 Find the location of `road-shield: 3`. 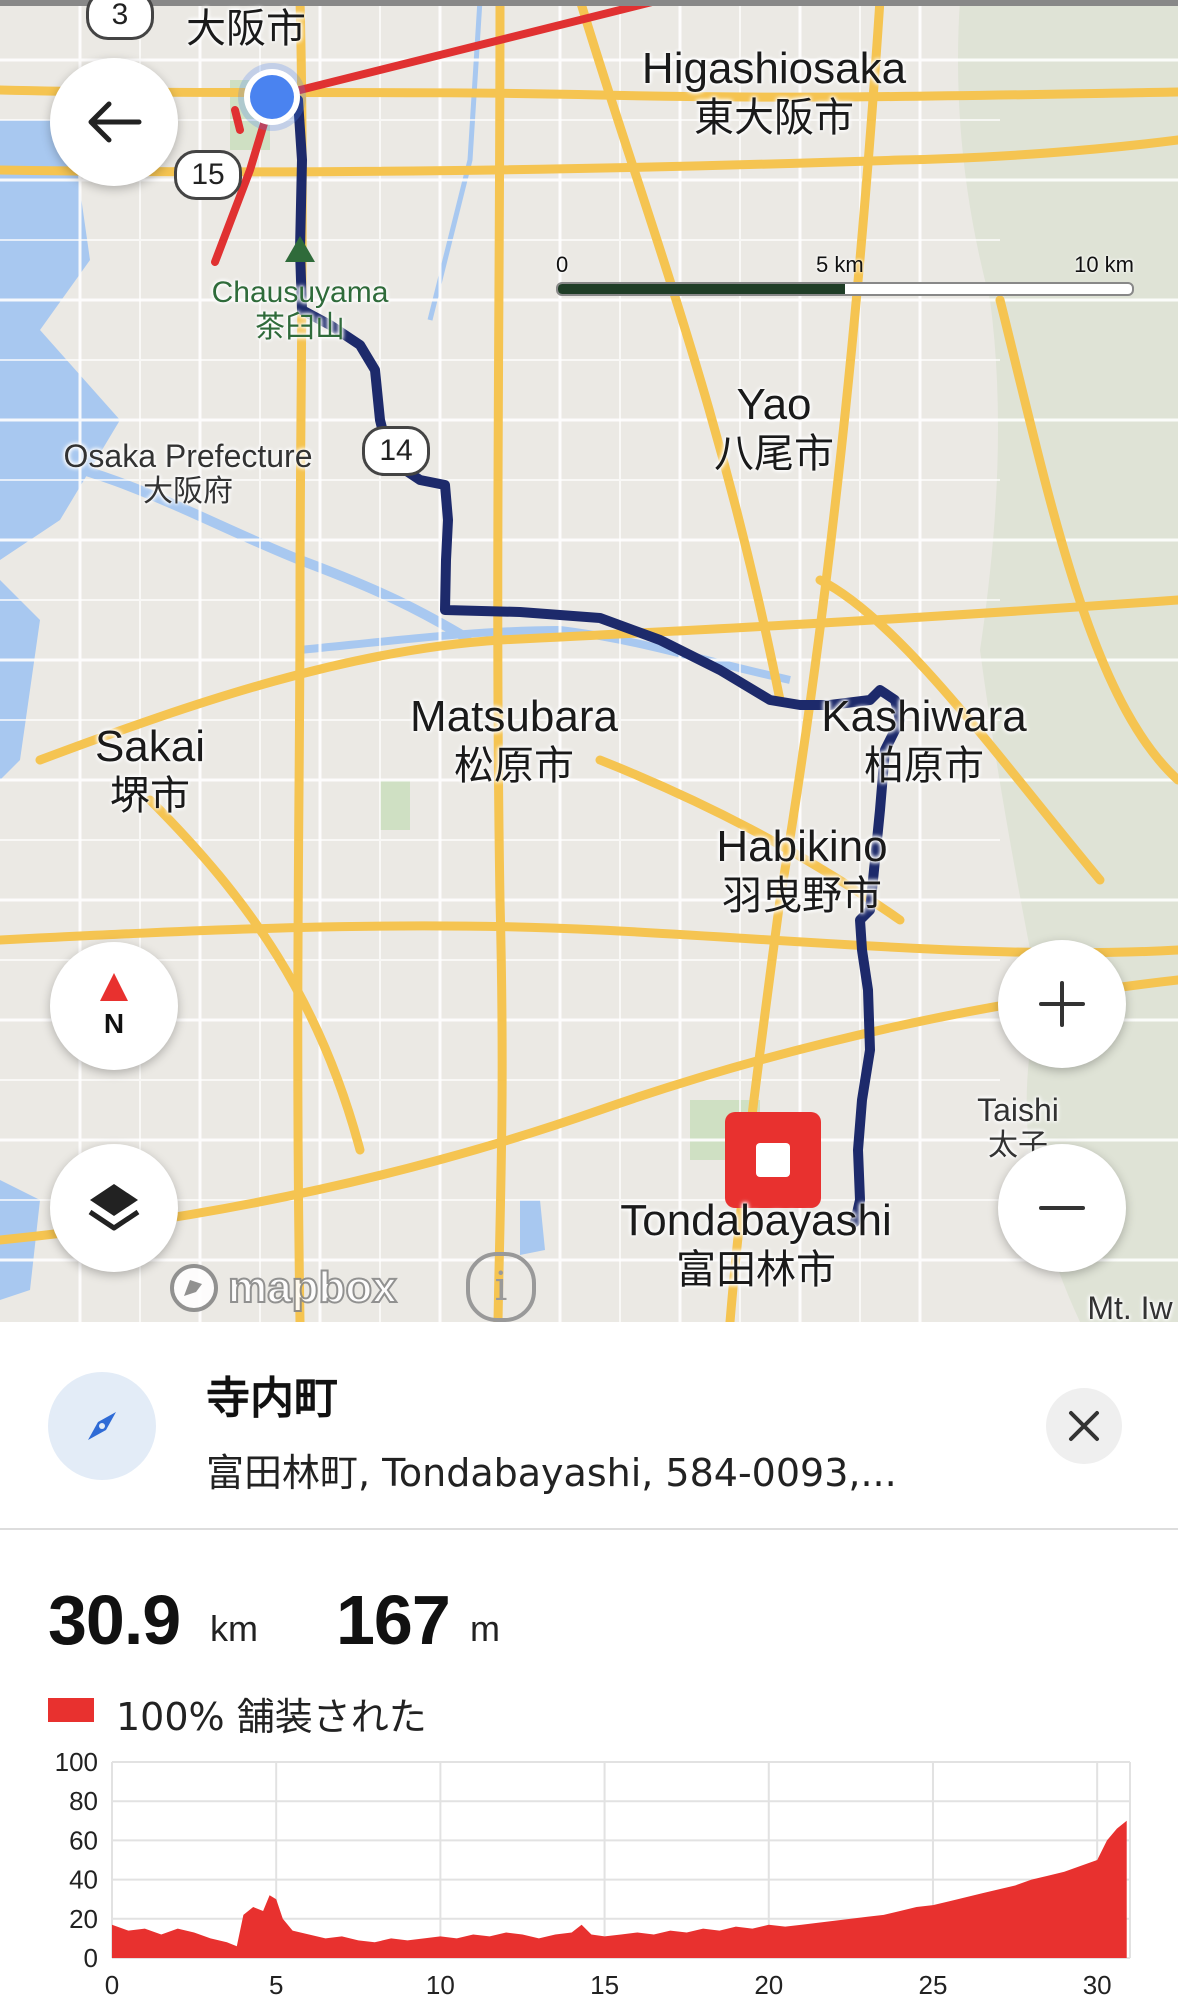

road-shield: 3 is located at coordinates (120, 20).